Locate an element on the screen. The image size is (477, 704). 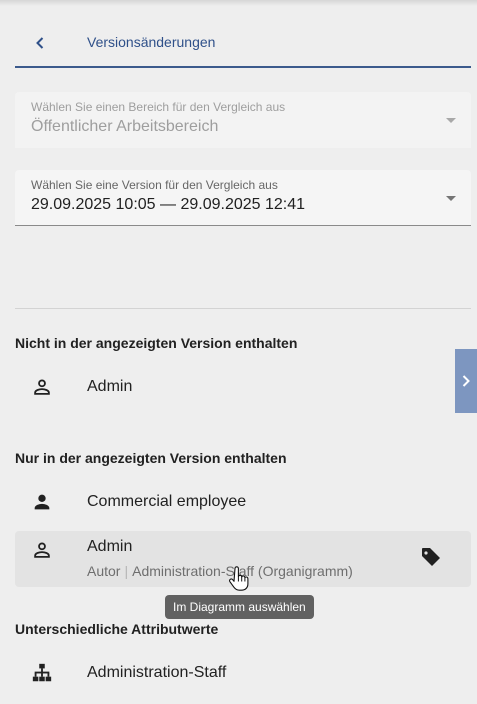
divider is located at coordinates (243, 308).